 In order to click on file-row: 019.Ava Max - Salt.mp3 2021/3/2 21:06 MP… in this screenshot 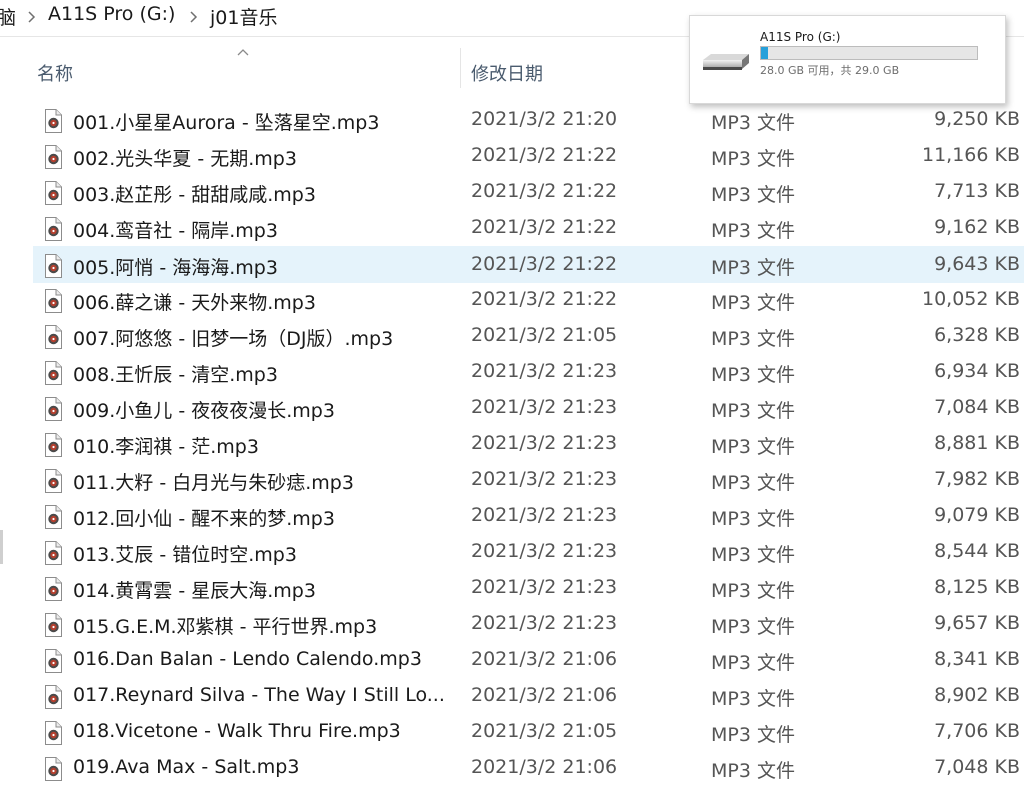, I will do `click(528, 768)`.